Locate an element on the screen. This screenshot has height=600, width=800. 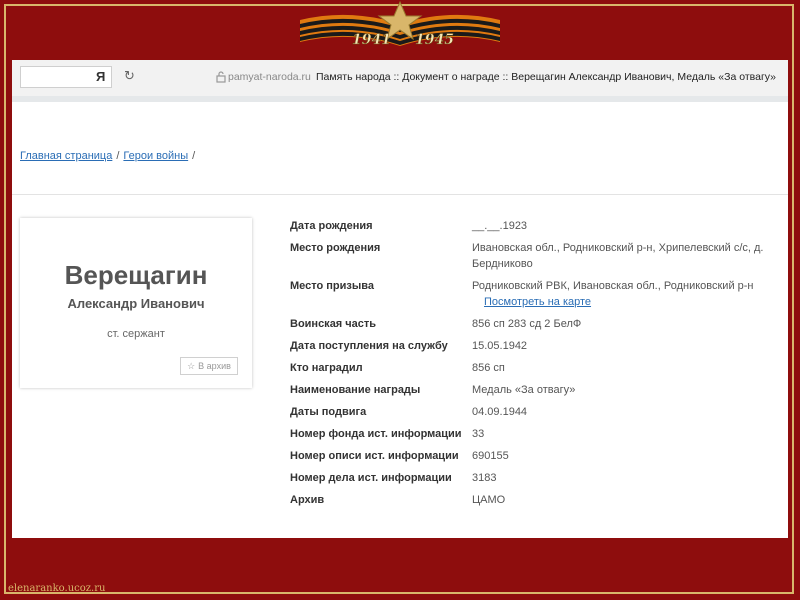
detail-row: Архив ЦАМО is located at coordinates (535, 500).